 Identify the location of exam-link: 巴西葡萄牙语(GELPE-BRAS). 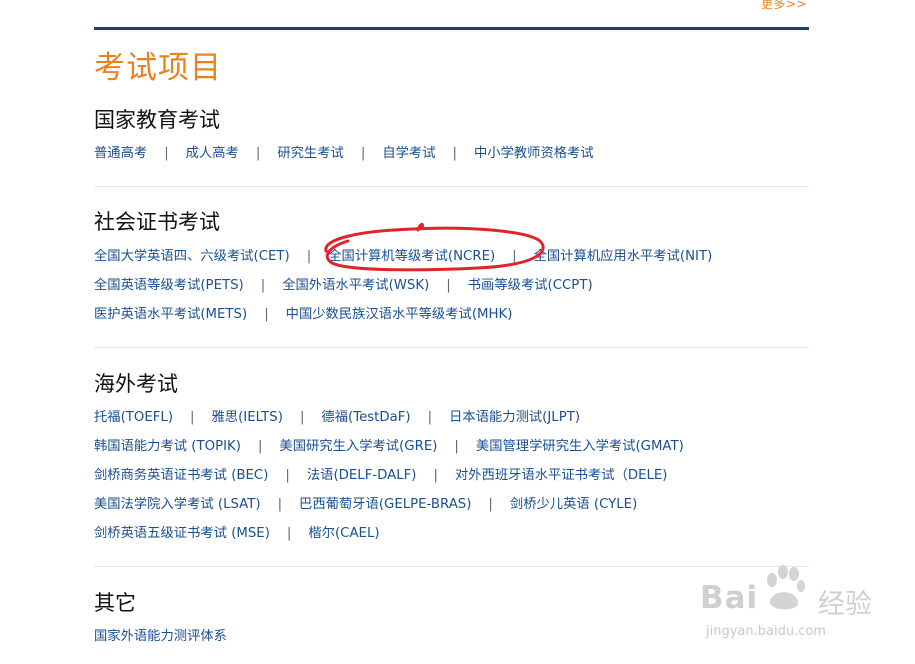
(385, 504).